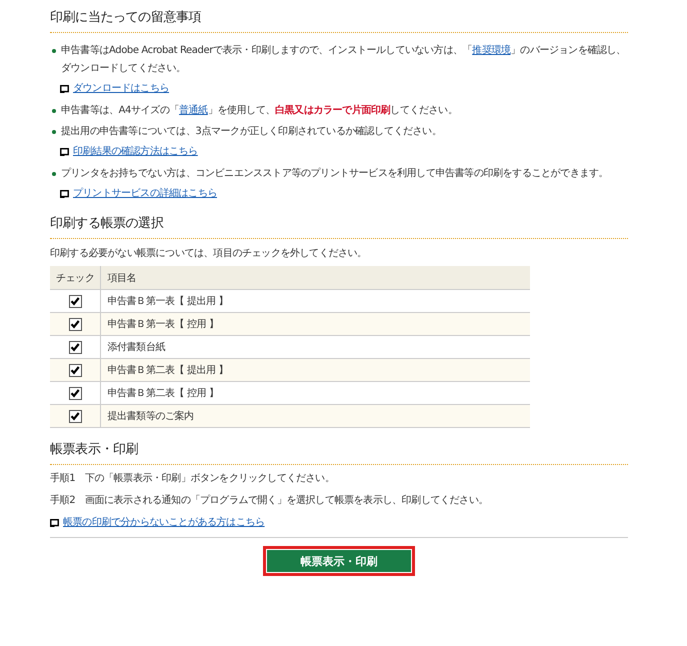 The image size is (687, 646). What do you see at coordinates (135, 152) in the screenshot?
I see `link: 印刷結果の確認方法はこちら` at bounding box center [135, 152].